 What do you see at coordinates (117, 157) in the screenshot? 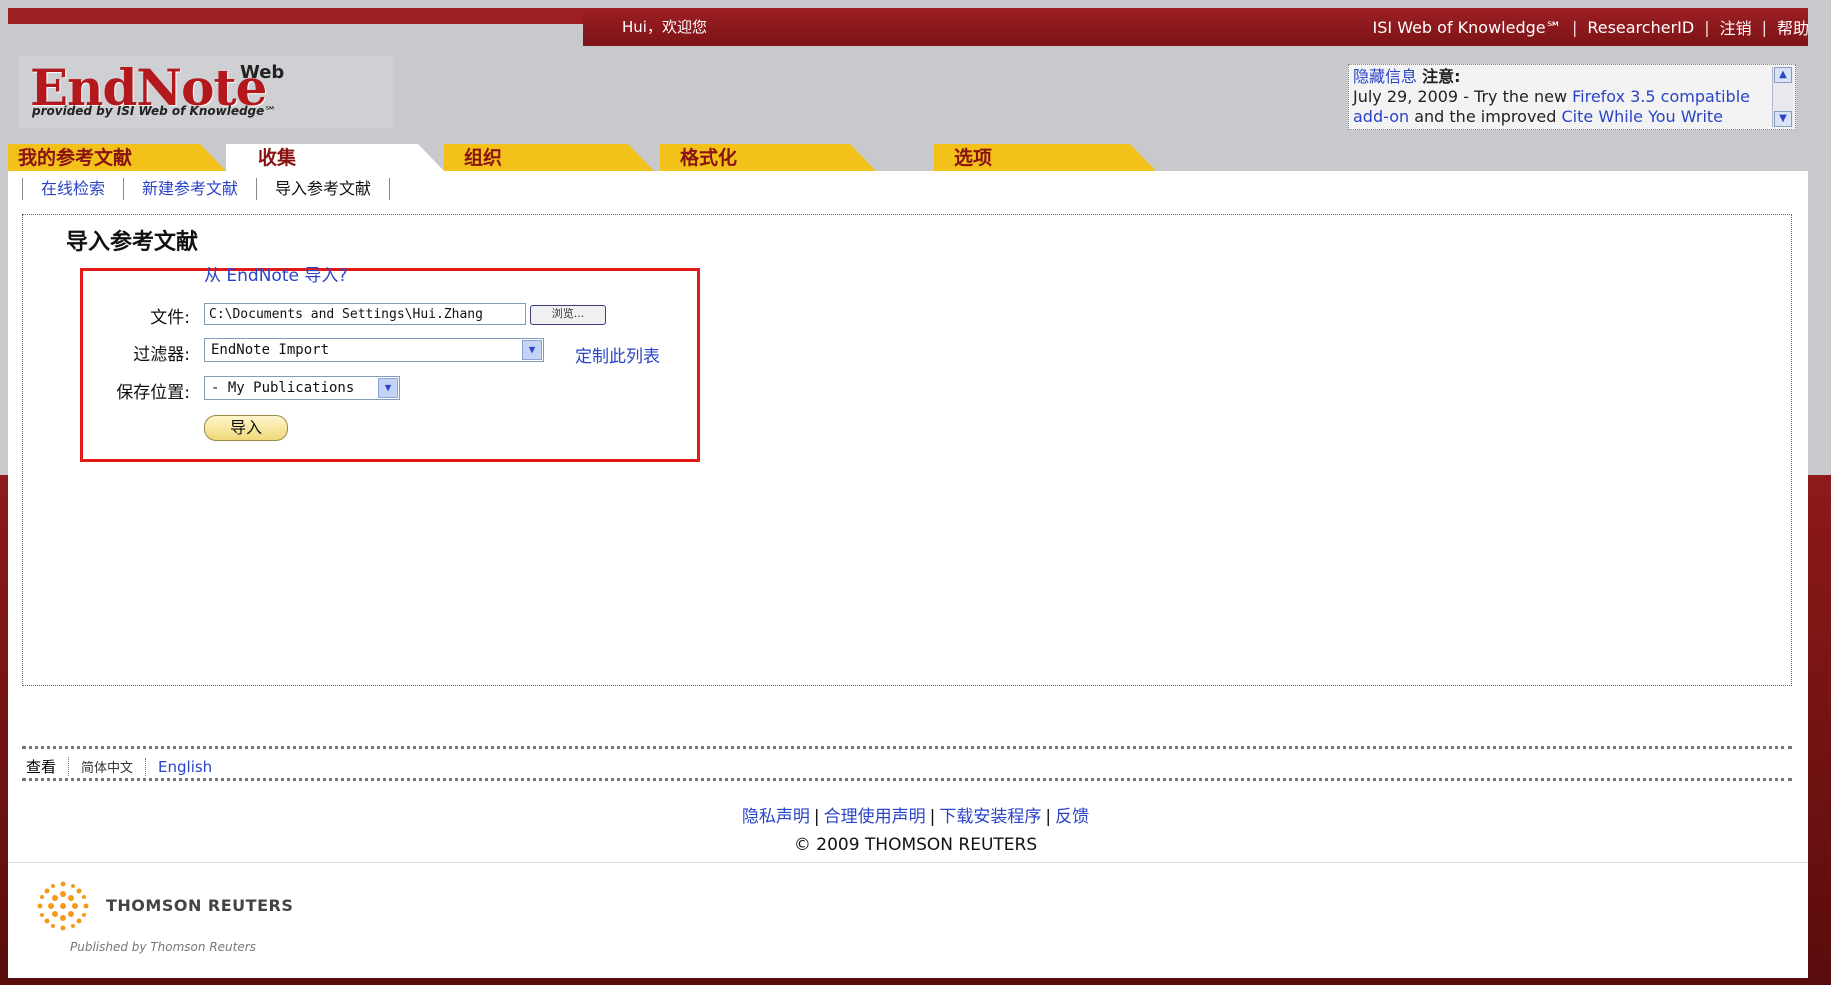
I see `tab-my-references: 我的参考文献` at bounding box center [117, 157].